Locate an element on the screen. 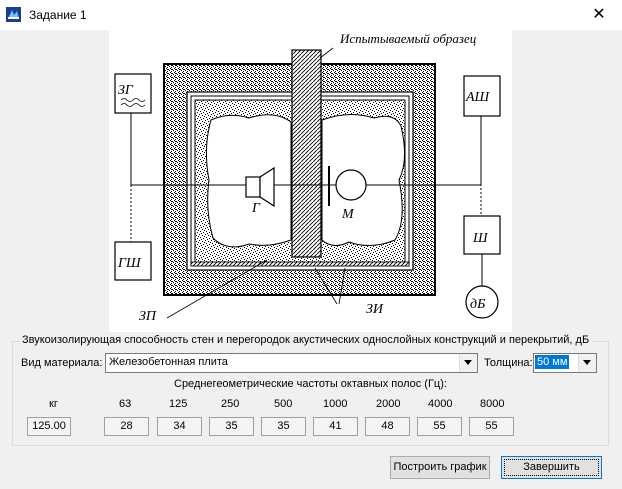 The image size is (622, 489). value-cell: 41 is located at coordinates (335, 426).